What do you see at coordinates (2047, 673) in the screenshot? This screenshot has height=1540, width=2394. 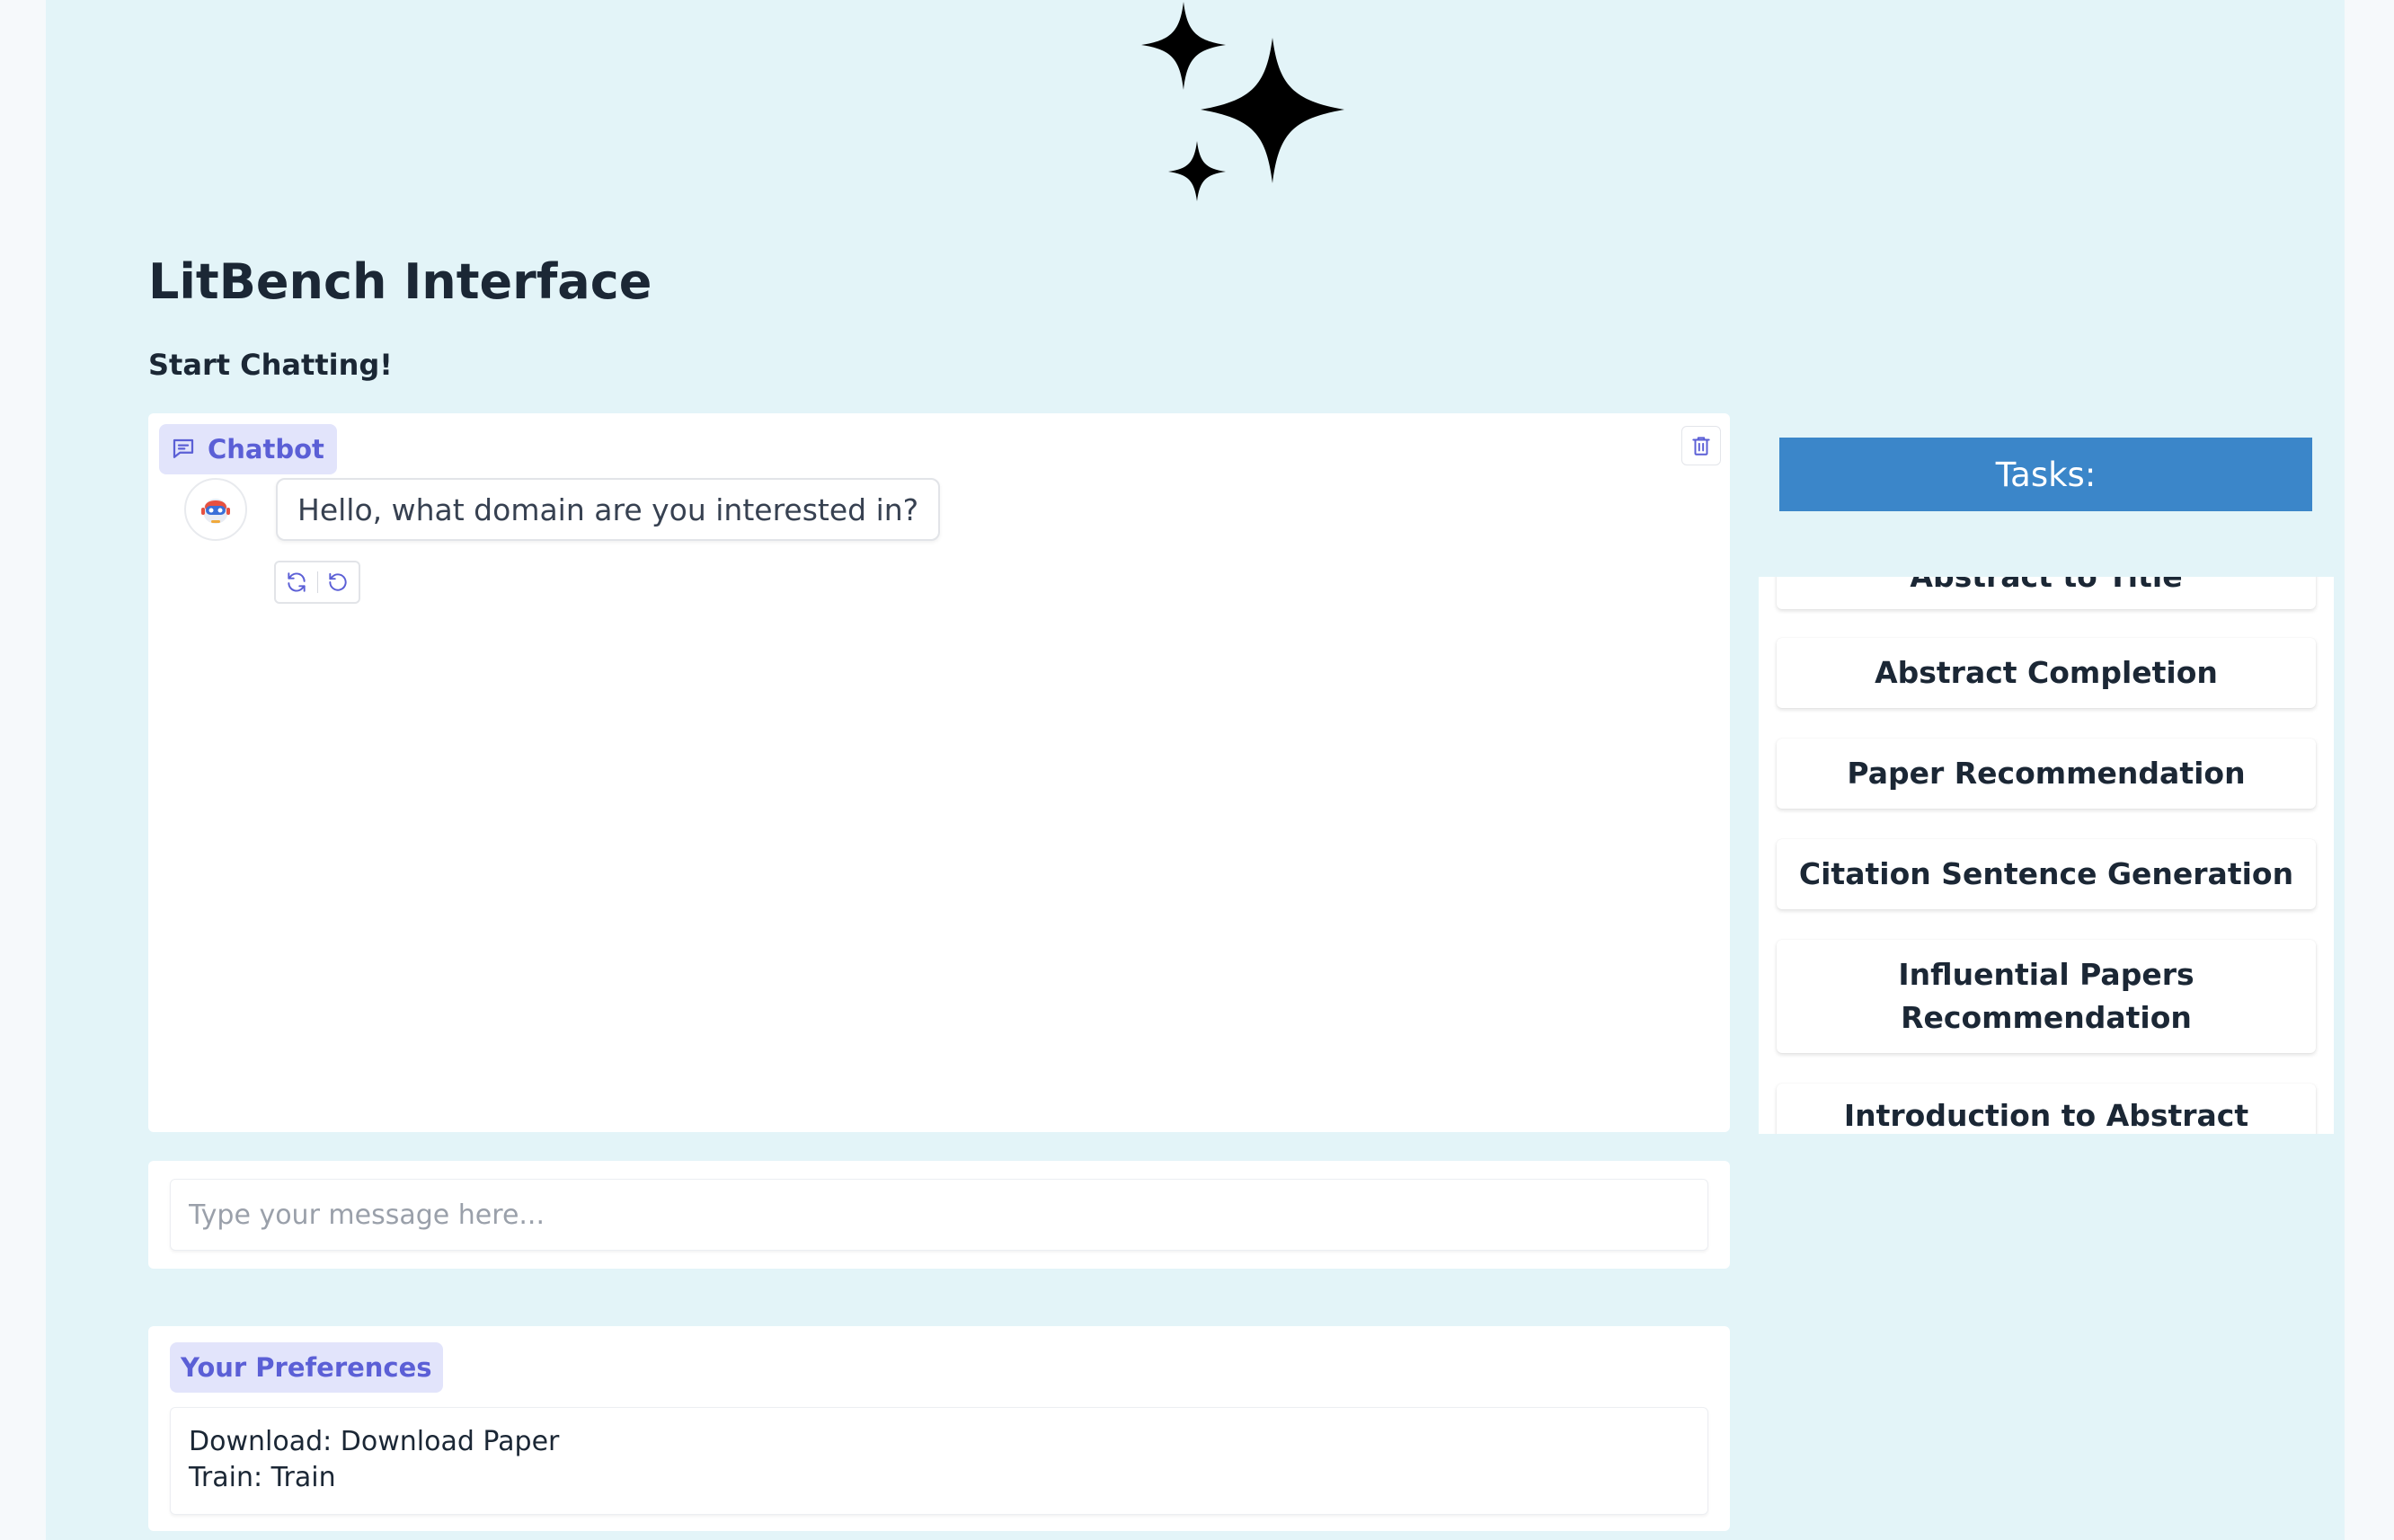 I see `task-button-abstract-completion: Abstract Completion` at bounding box center [2047, 673].